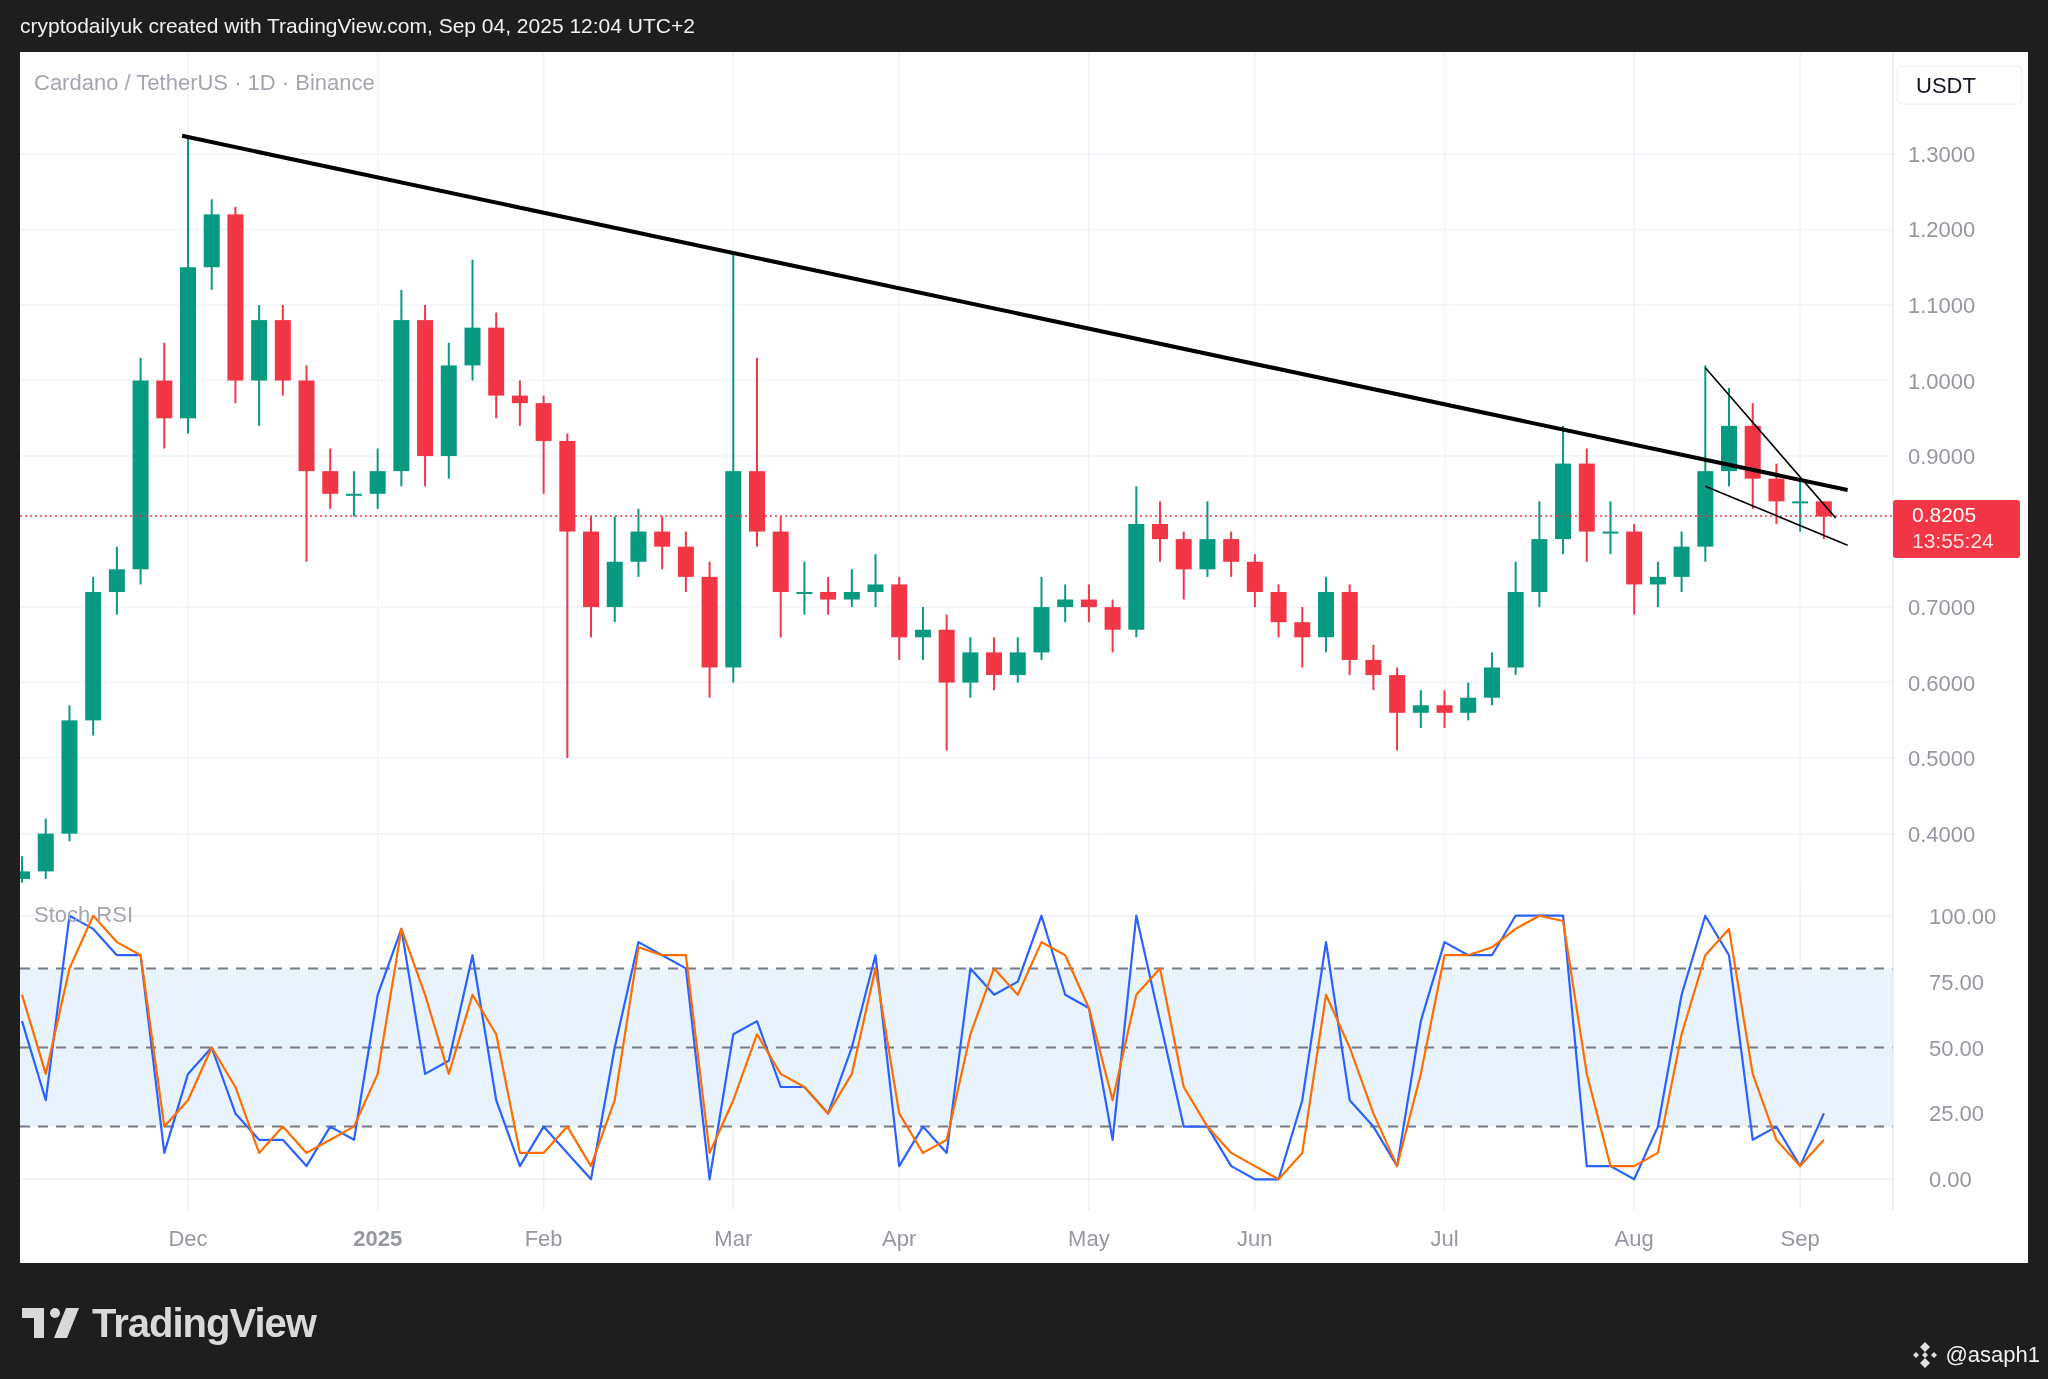 Image resolution: width=2048 pixels, height=1379 pixels. I want to click on author-handle: @asaph1, so click(1992, 1355).